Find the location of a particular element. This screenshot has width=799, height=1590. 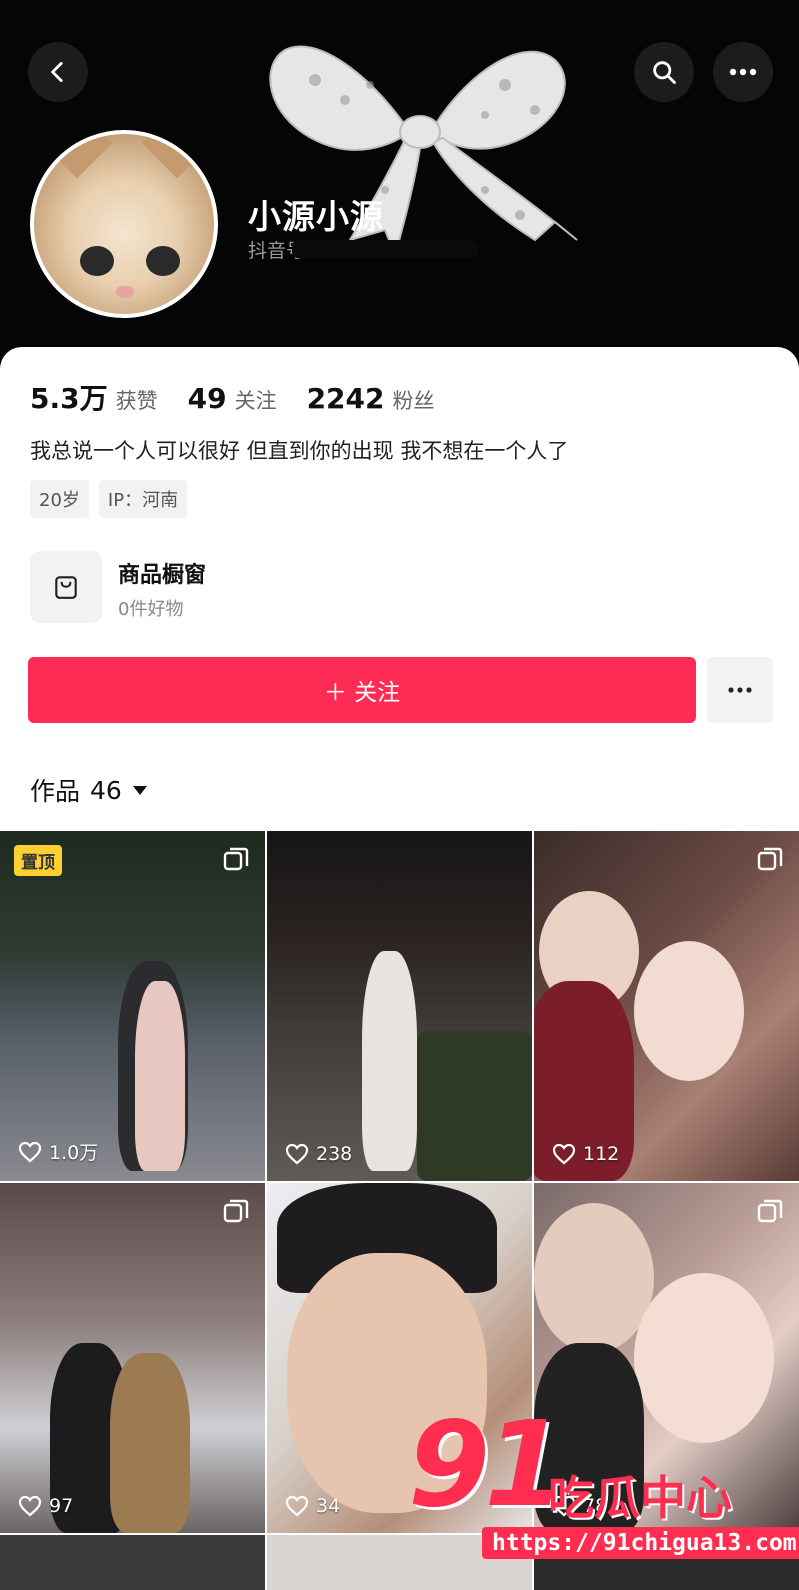

stats-row: 5.3万 获赞 49 关注 2242 粉丝 is located at coordinates (247, 397).